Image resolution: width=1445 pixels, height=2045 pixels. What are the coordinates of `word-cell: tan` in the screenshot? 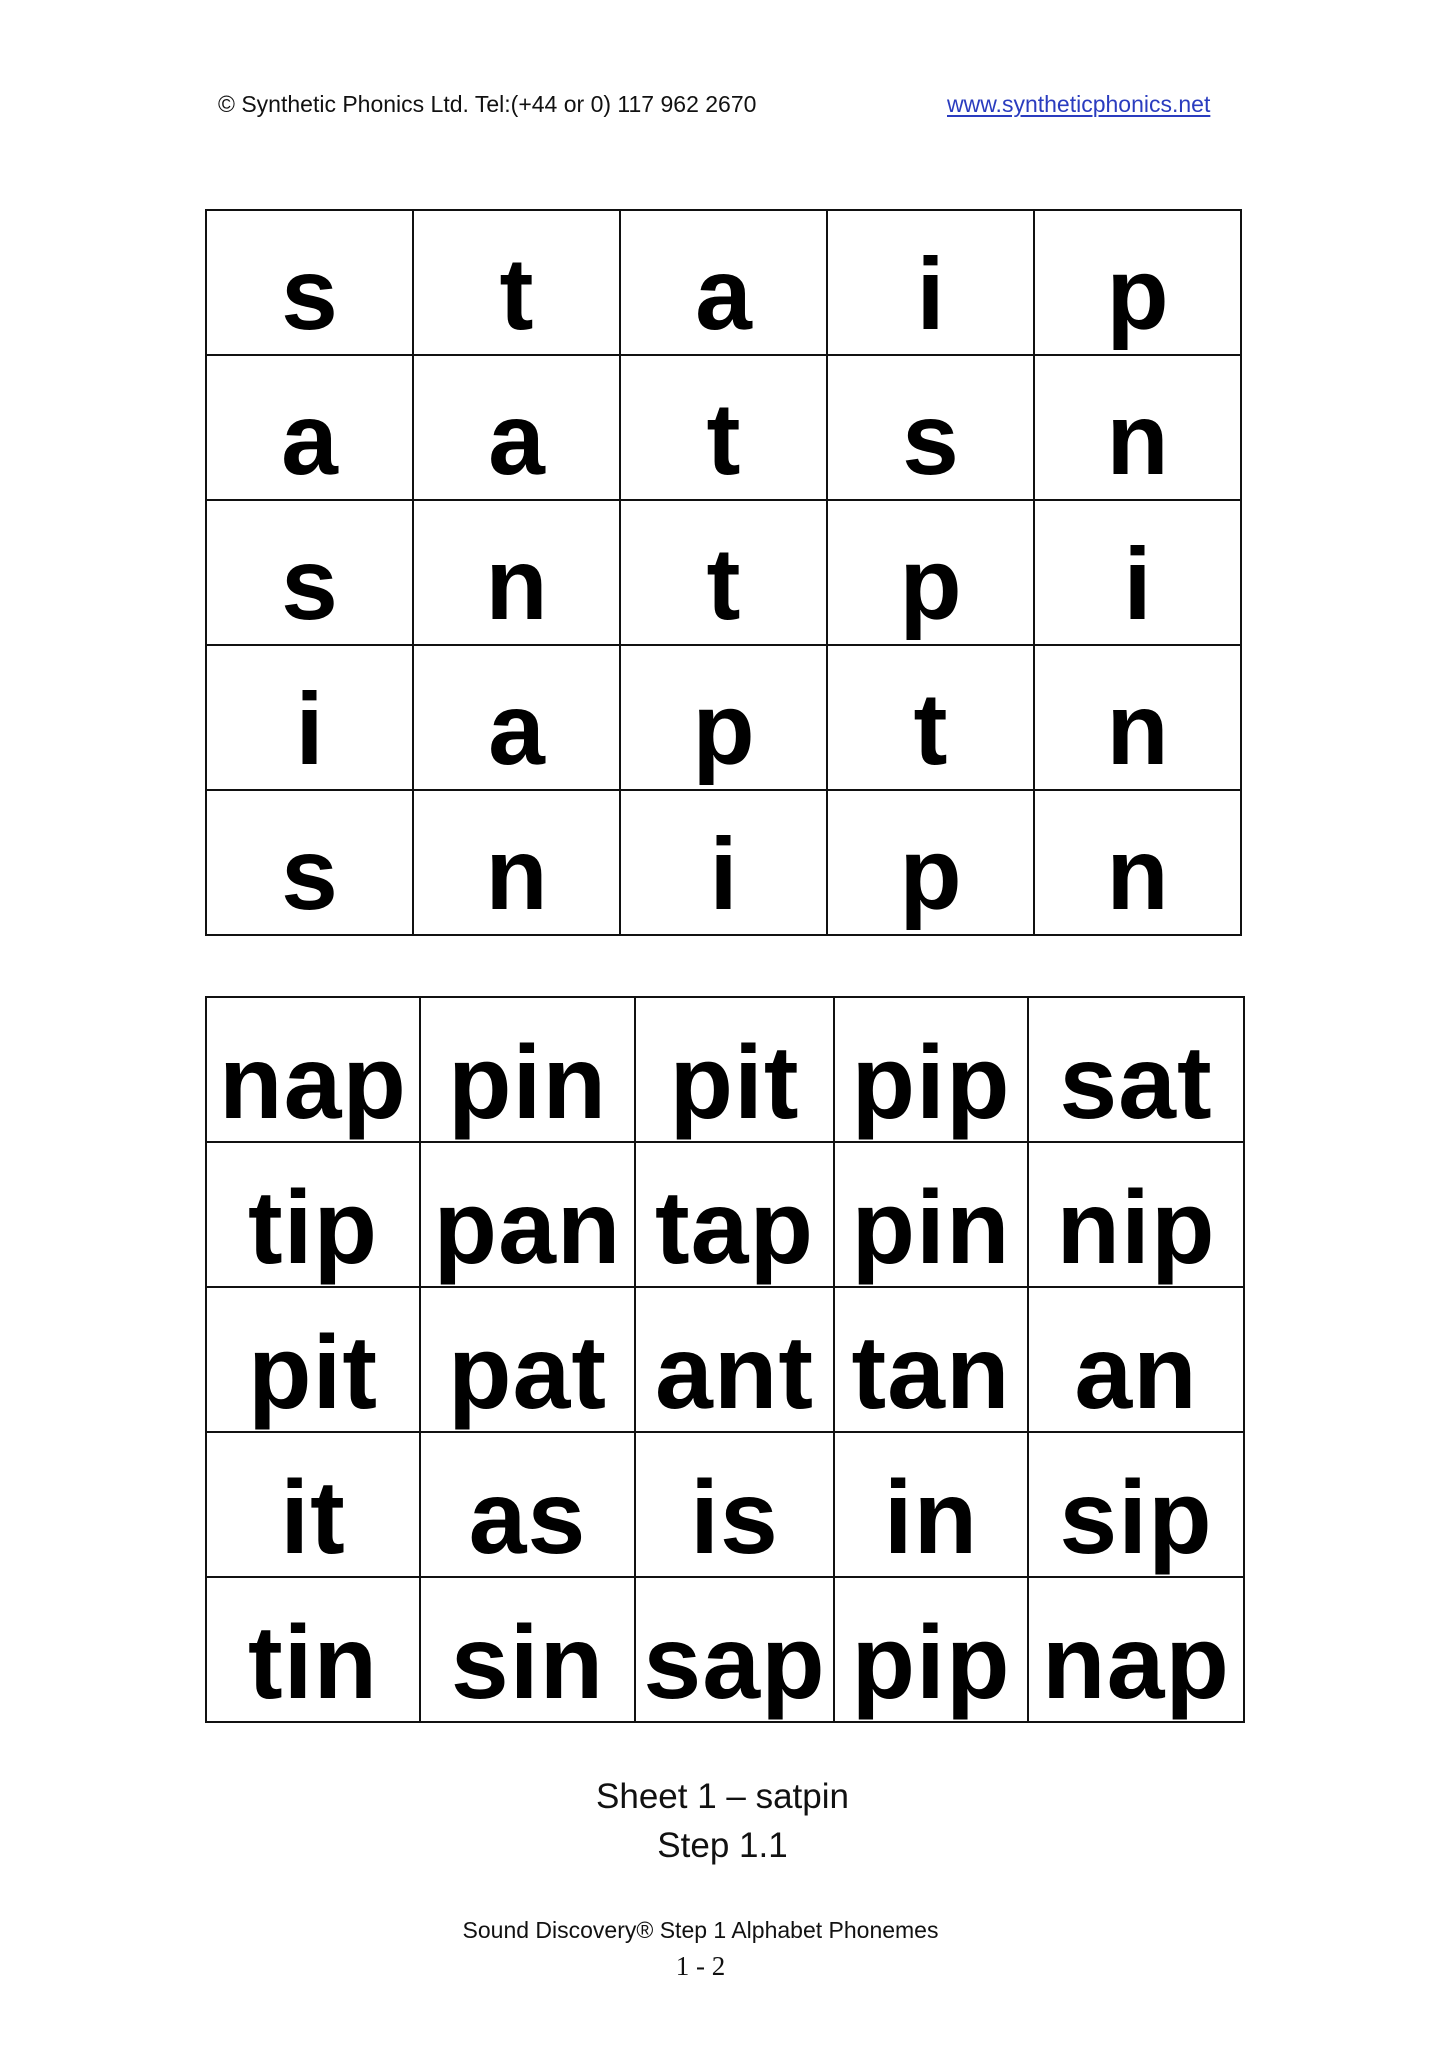 It's located at (931, 1359).